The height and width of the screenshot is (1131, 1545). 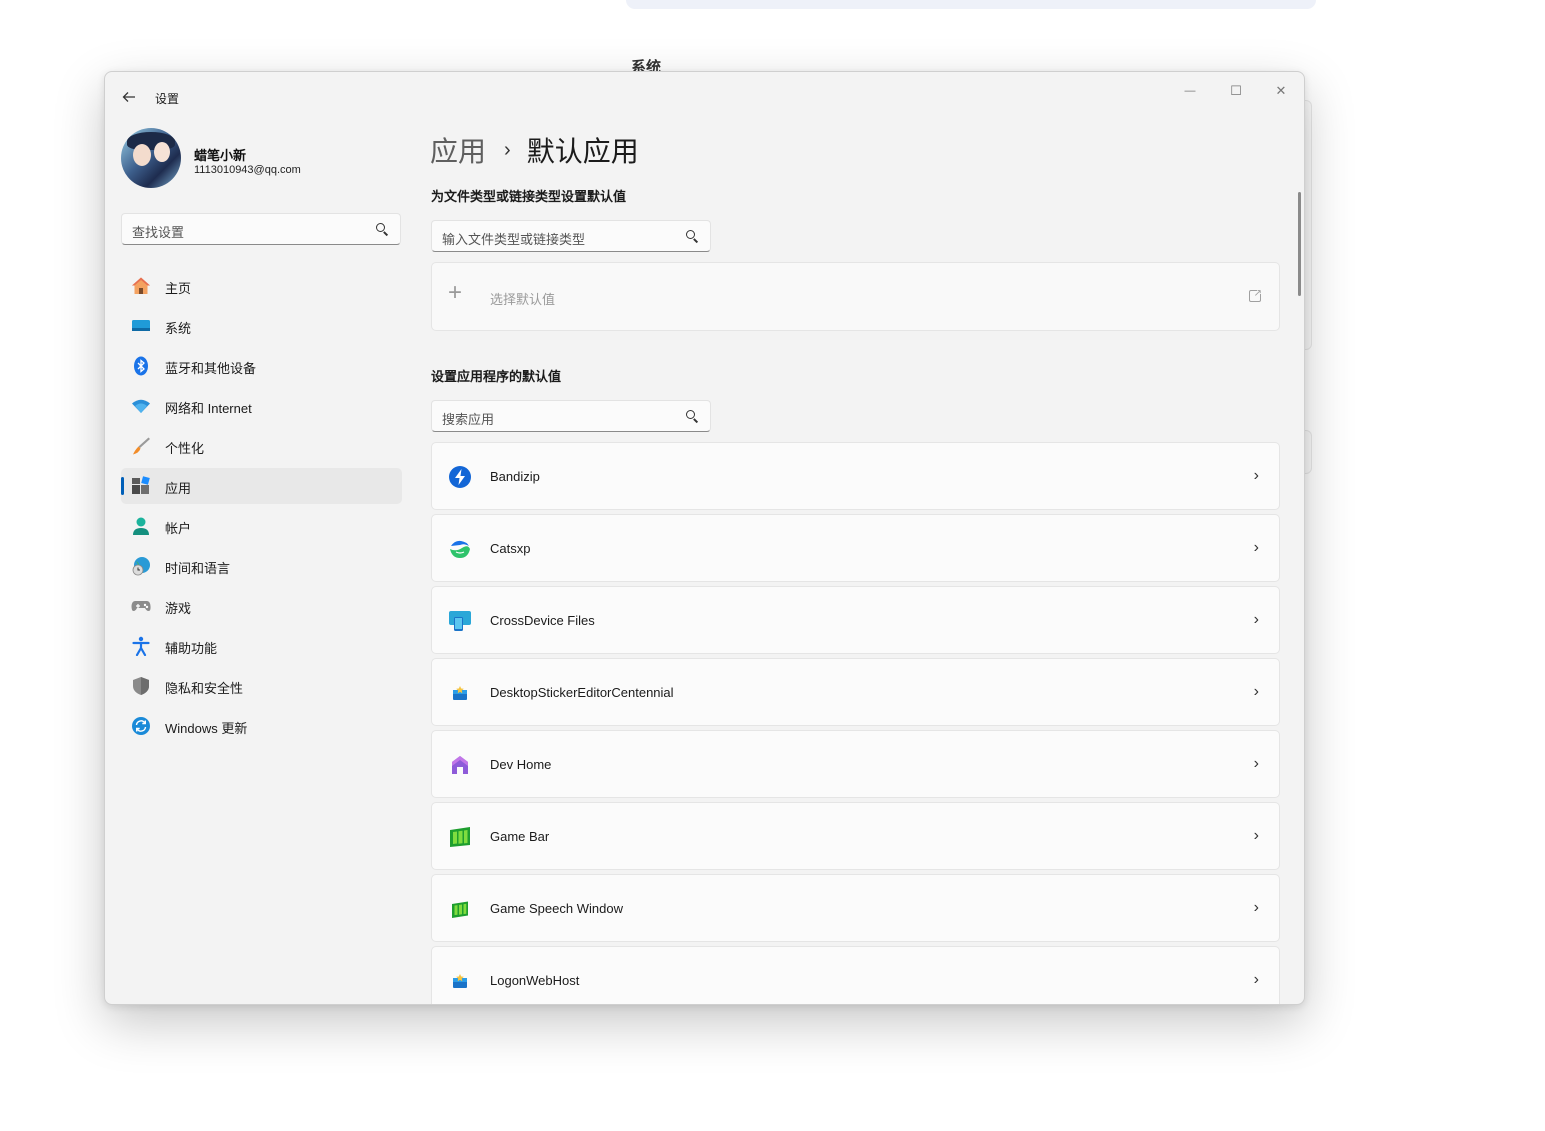 What do you see at coordinates (855, 692) in the screenshot?
I see `app-row-desktop-sticker-editor: DesktopStickerEditorCentennial ›` at bounding box center [855, 692].